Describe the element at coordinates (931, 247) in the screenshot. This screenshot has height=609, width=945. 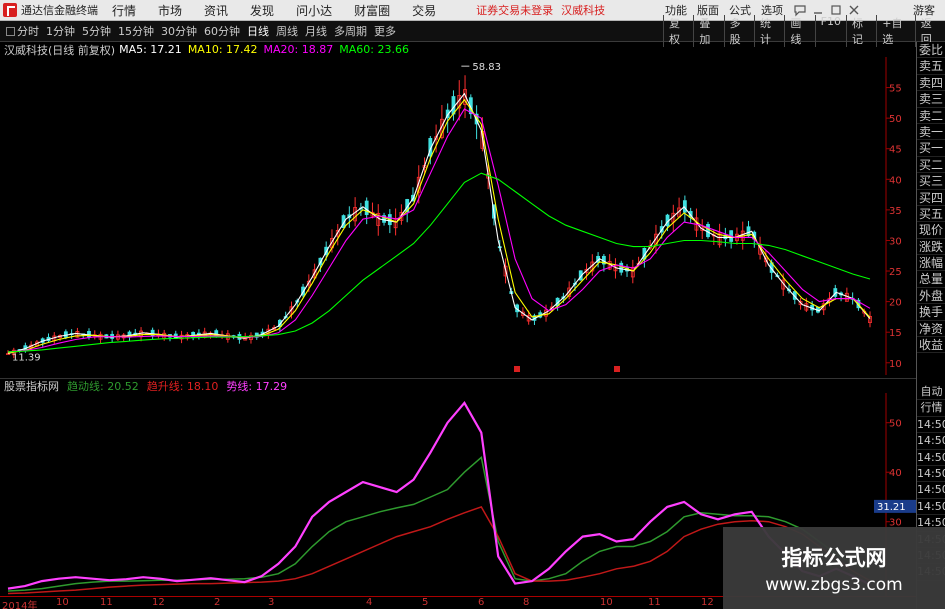
I see `quote-field-12: 涨跌` at that location.